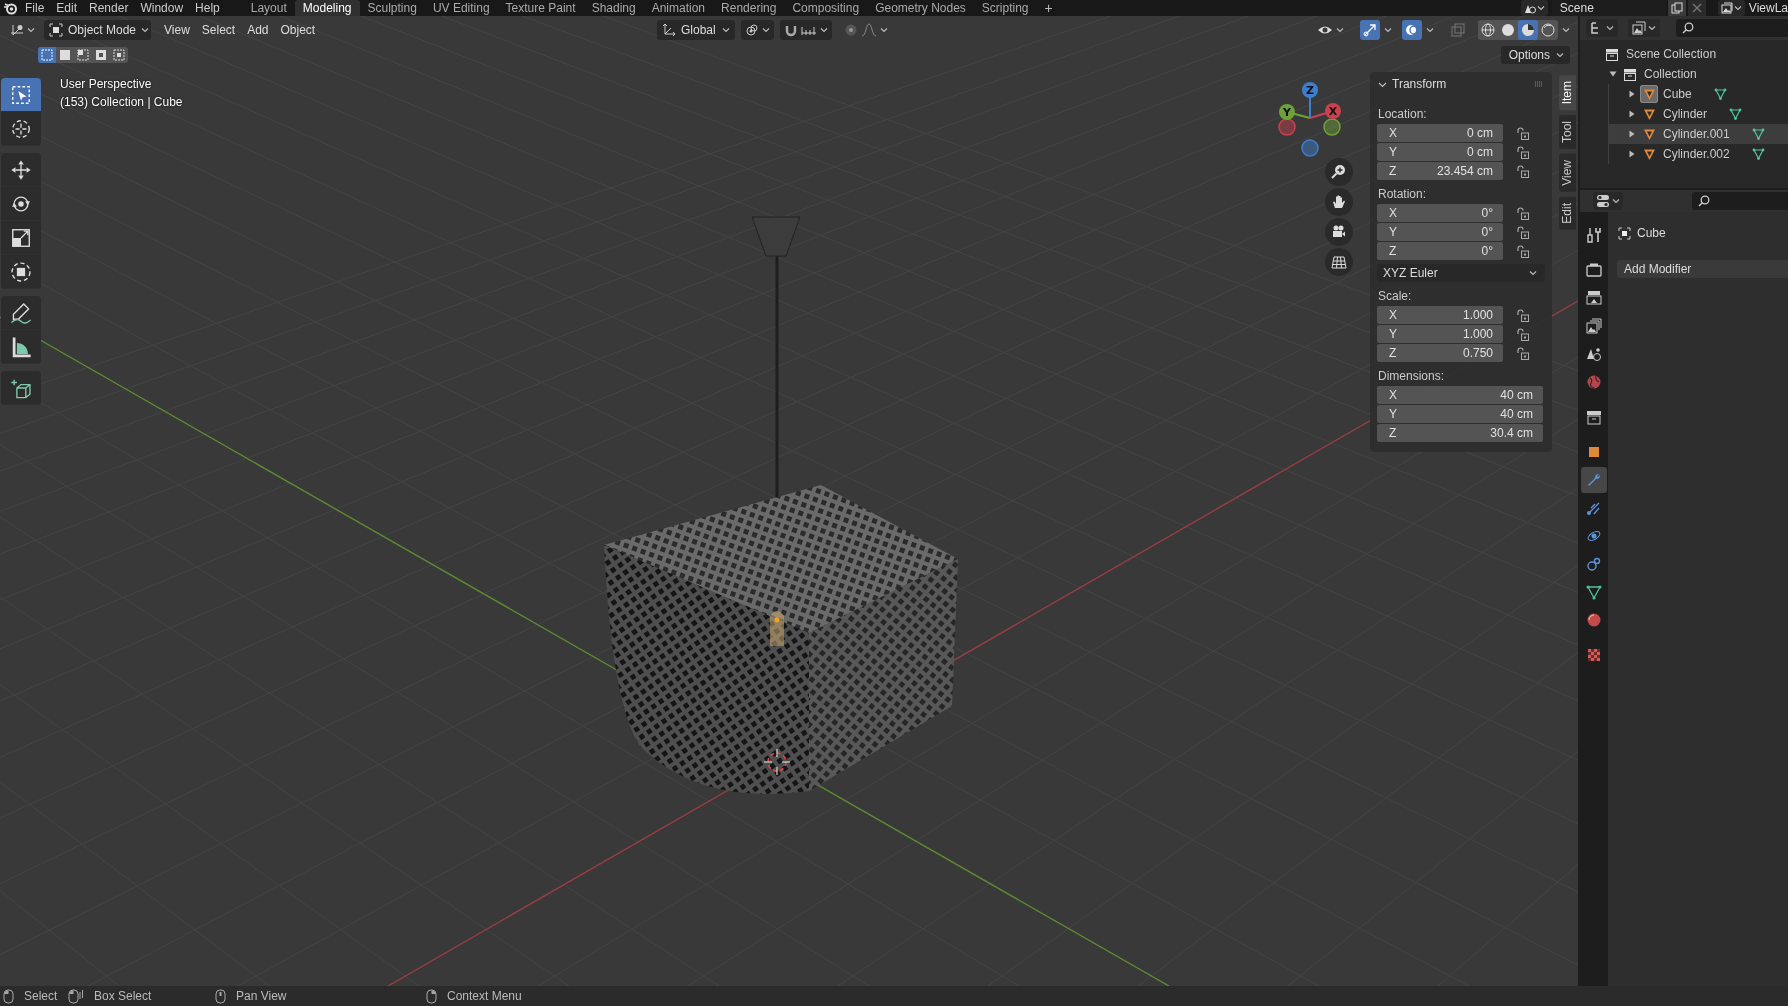  I want to click on outliner-row: Cylinder.001, so click(1698, 134).